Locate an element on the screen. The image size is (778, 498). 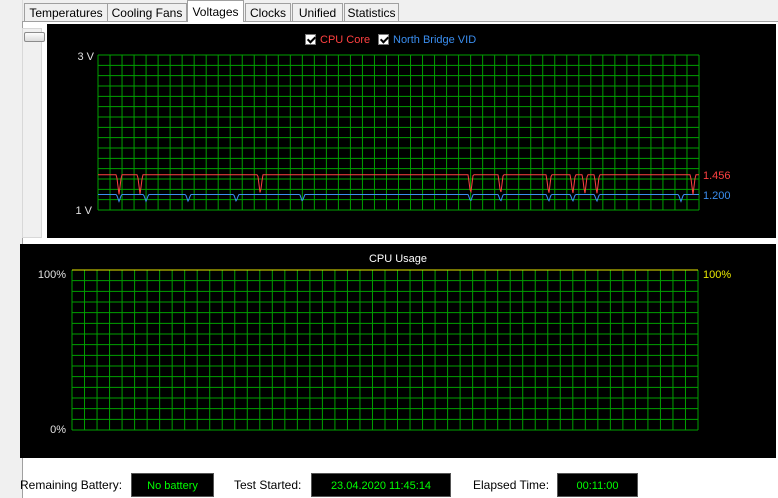
cpu-y-max-label: 100% is located at coordinates (52, 275).